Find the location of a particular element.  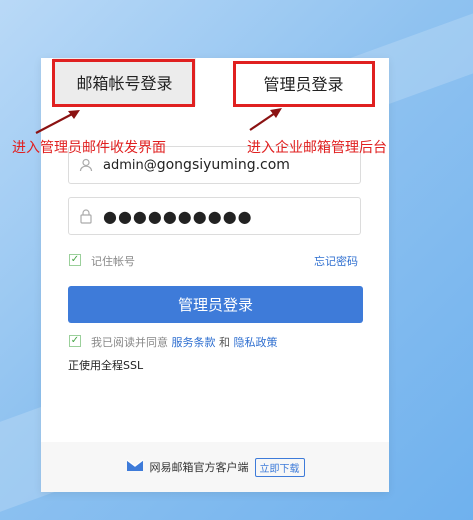

annotation-right-text: 进入企业邮箱管理后台 is located at coordinates (317, 148).